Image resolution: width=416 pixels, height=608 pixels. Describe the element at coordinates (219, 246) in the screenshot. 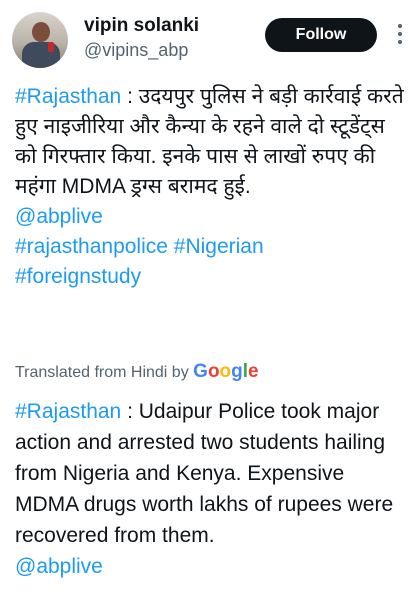

I see `hashtag-nigerian: #Nigerian` at that location.